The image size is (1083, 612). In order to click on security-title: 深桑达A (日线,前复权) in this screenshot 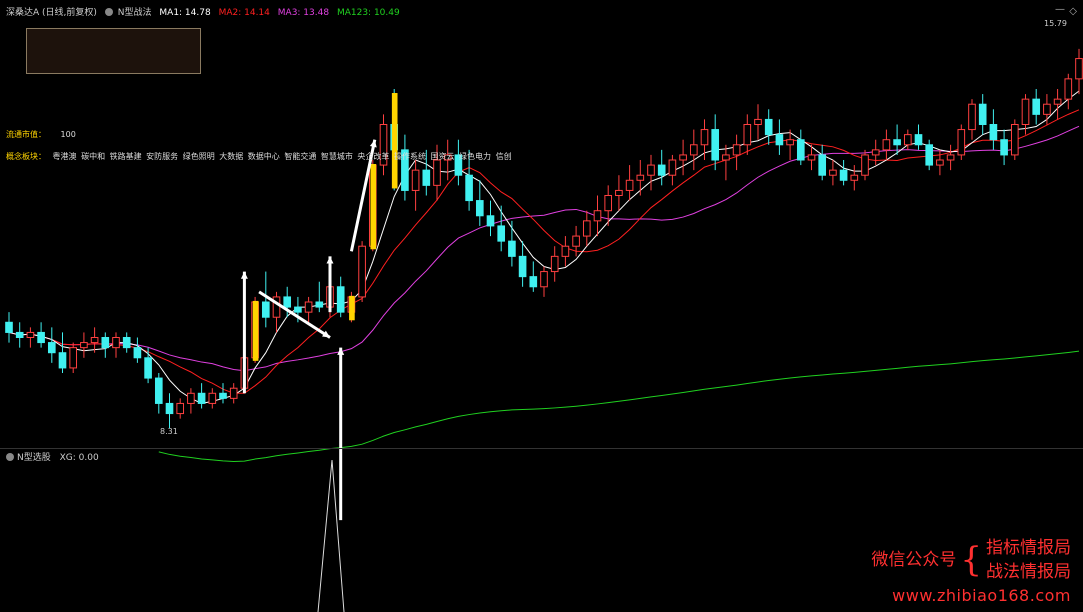, I will do `click(51, 13)`.